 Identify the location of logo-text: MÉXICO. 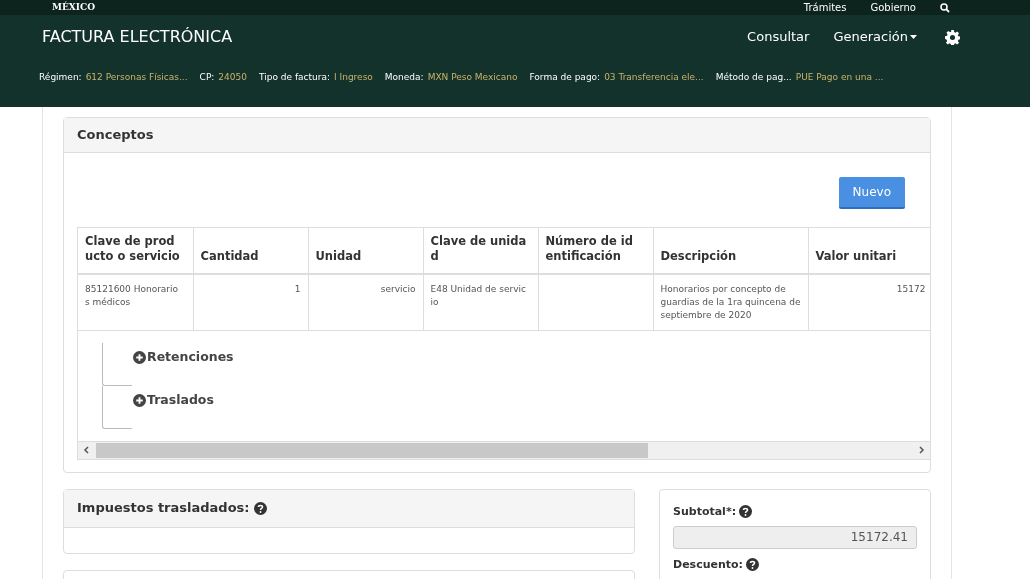
(74, 7).